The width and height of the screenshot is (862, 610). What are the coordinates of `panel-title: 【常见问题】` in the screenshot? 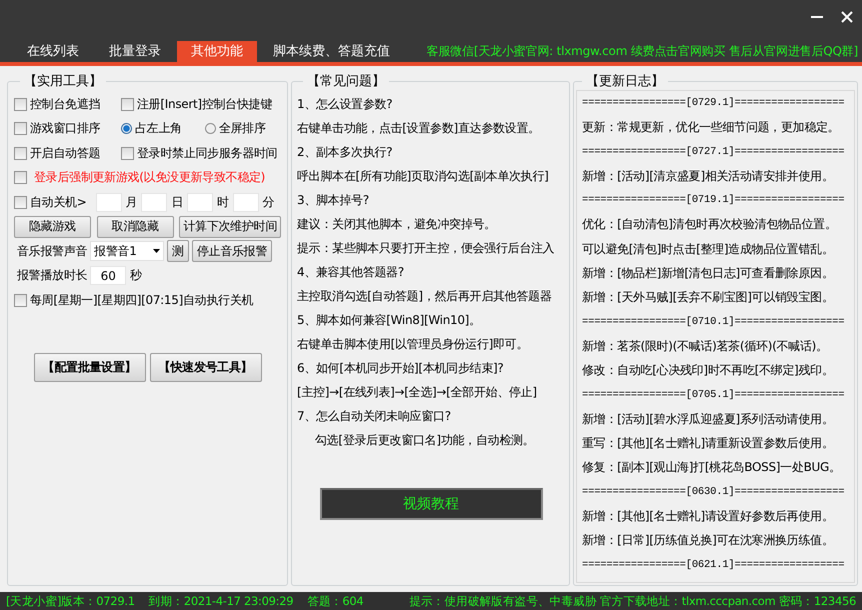 It's located at (346, 81).